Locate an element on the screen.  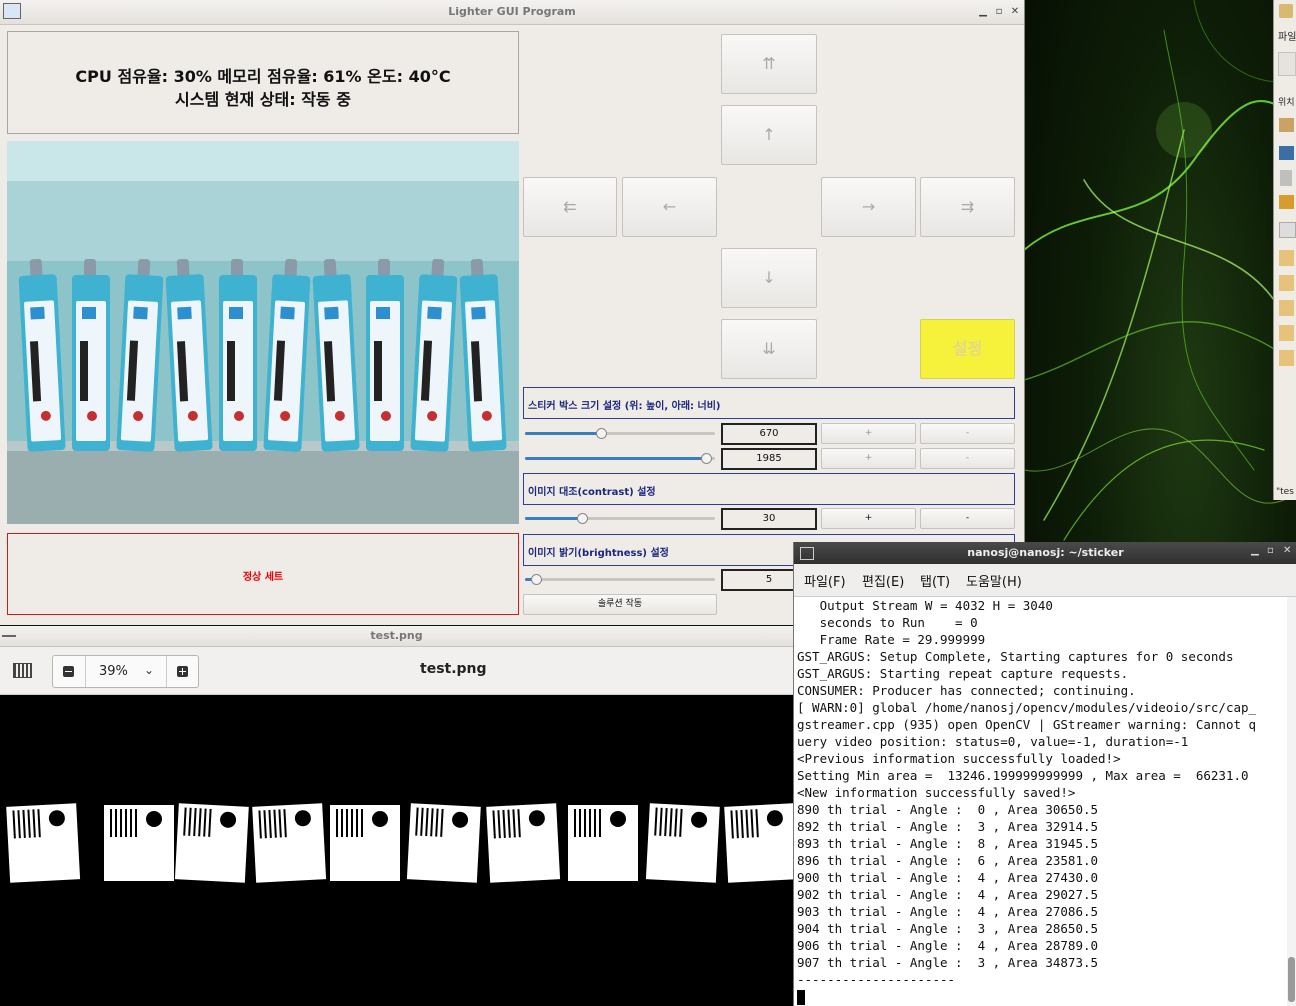
set-button: 설정 is located at coordinates (967, 349).